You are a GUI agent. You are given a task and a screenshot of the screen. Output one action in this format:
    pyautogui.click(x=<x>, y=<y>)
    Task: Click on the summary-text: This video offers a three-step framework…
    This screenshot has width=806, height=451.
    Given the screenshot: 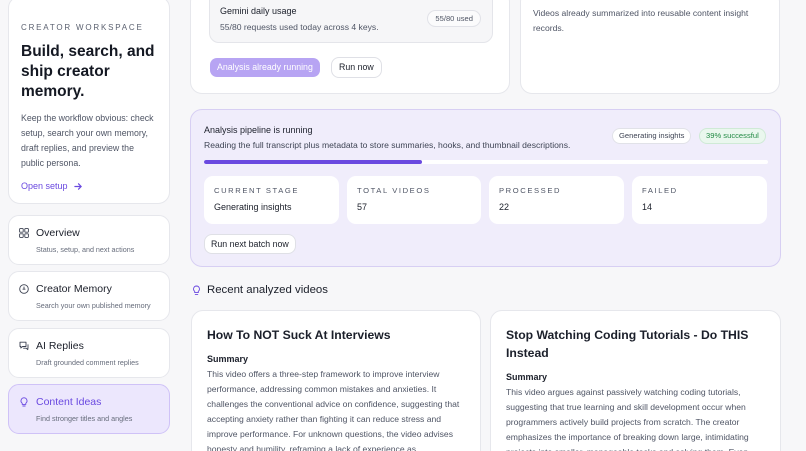 What is the action you would take?
    pyautogui.click(x=333, y=410)
    